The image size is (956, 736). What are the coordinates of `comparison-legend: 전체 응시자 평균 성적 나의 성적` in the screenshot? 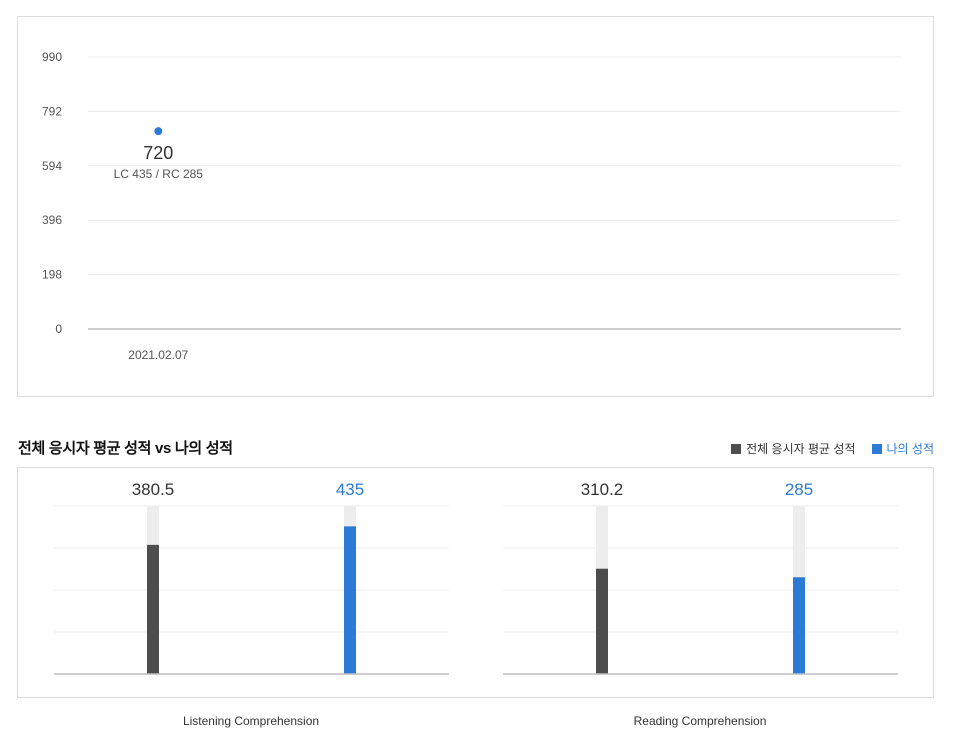 It's located at (832, 448).